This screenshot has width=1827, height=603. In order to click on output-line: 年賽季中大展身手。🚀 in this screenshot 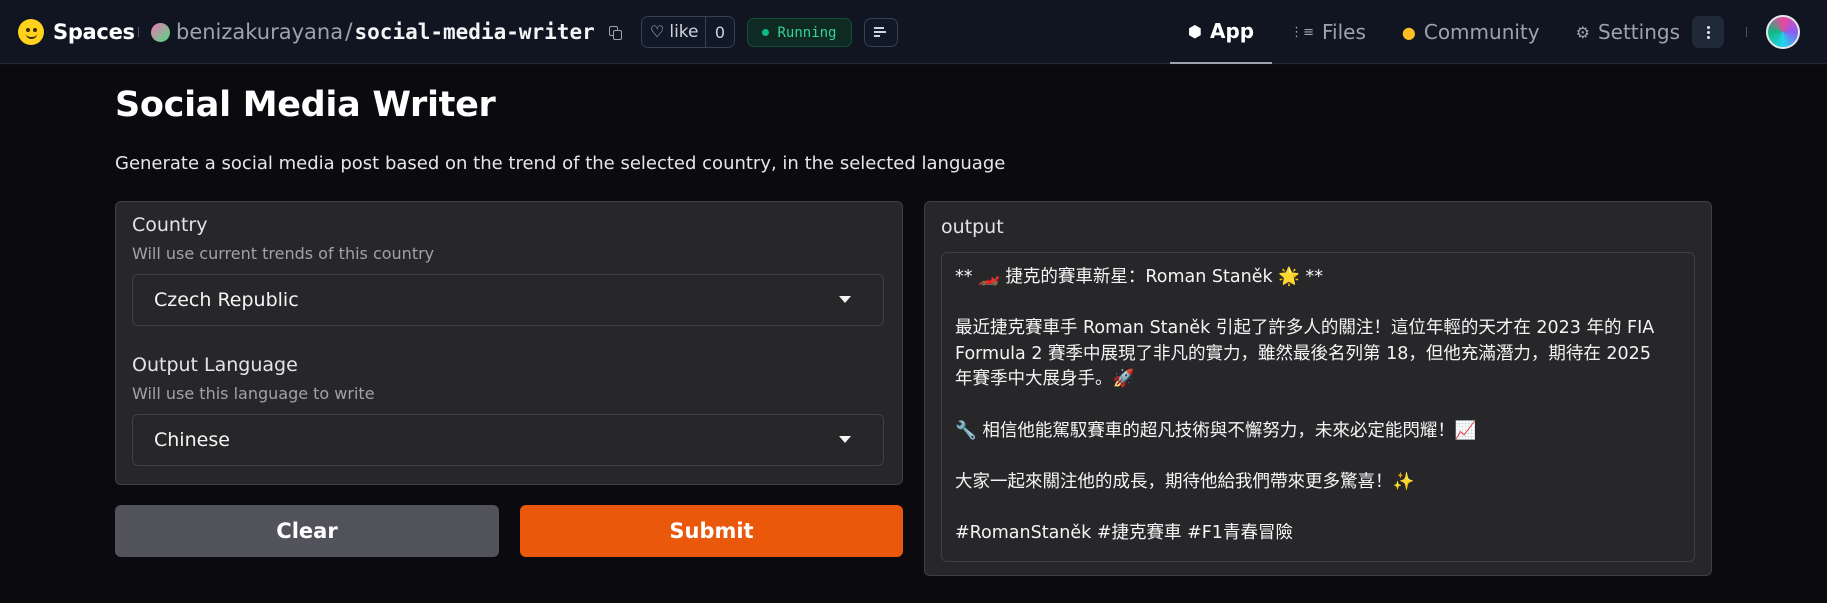, I will do `click(1045, 379)`.